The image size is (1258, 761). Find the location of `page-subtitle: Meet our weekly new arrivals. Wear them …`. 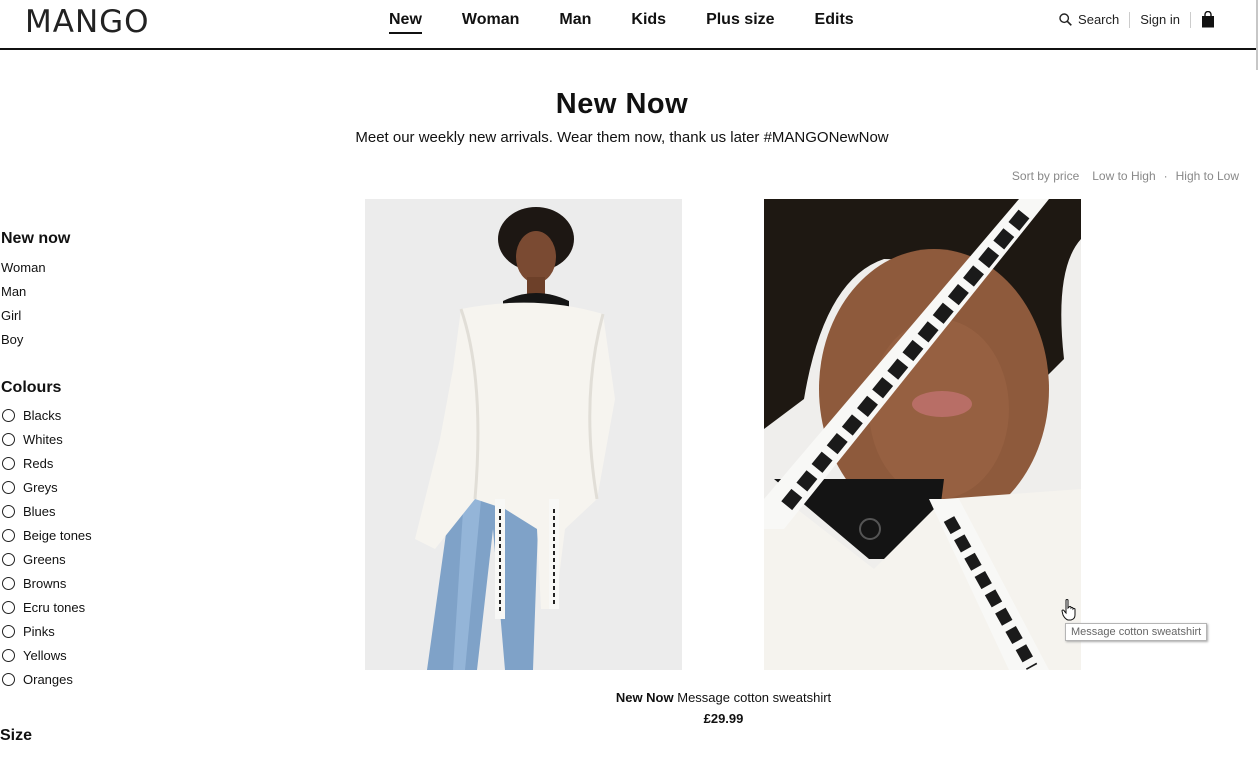

page-subtitle: Meet our weekly new arrivals. Wear them … is located at coordinates (622, 137).